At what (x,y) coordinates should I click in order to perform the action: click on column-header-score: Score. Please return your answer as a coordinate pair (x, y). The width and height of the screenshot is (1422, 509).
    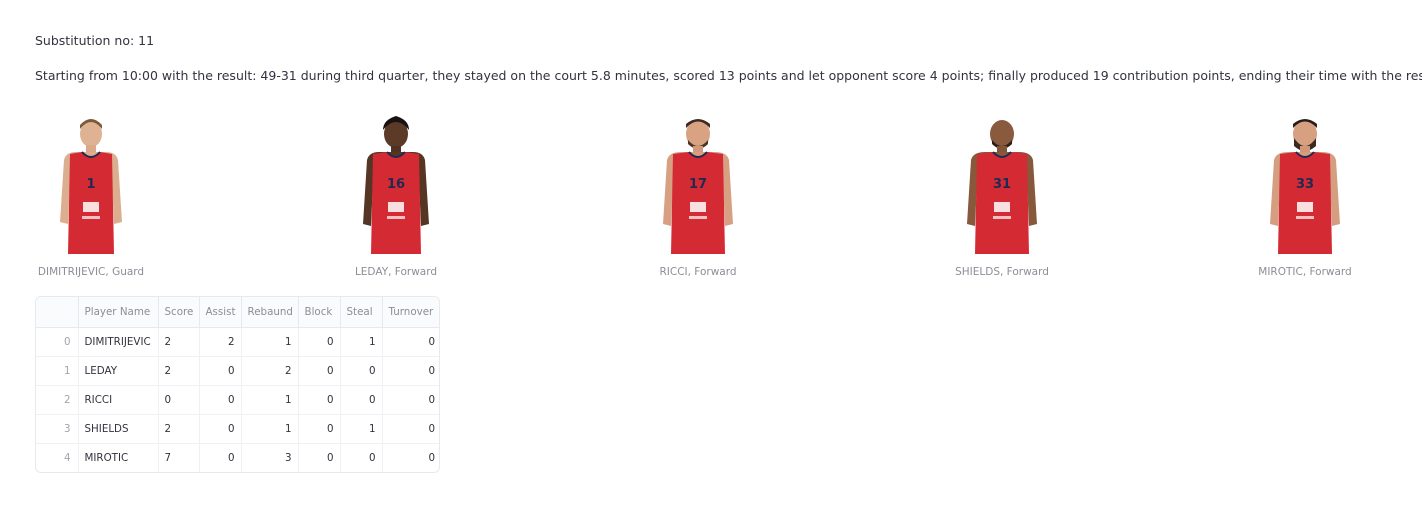
    Looking at the image, I should click on (179, 312).